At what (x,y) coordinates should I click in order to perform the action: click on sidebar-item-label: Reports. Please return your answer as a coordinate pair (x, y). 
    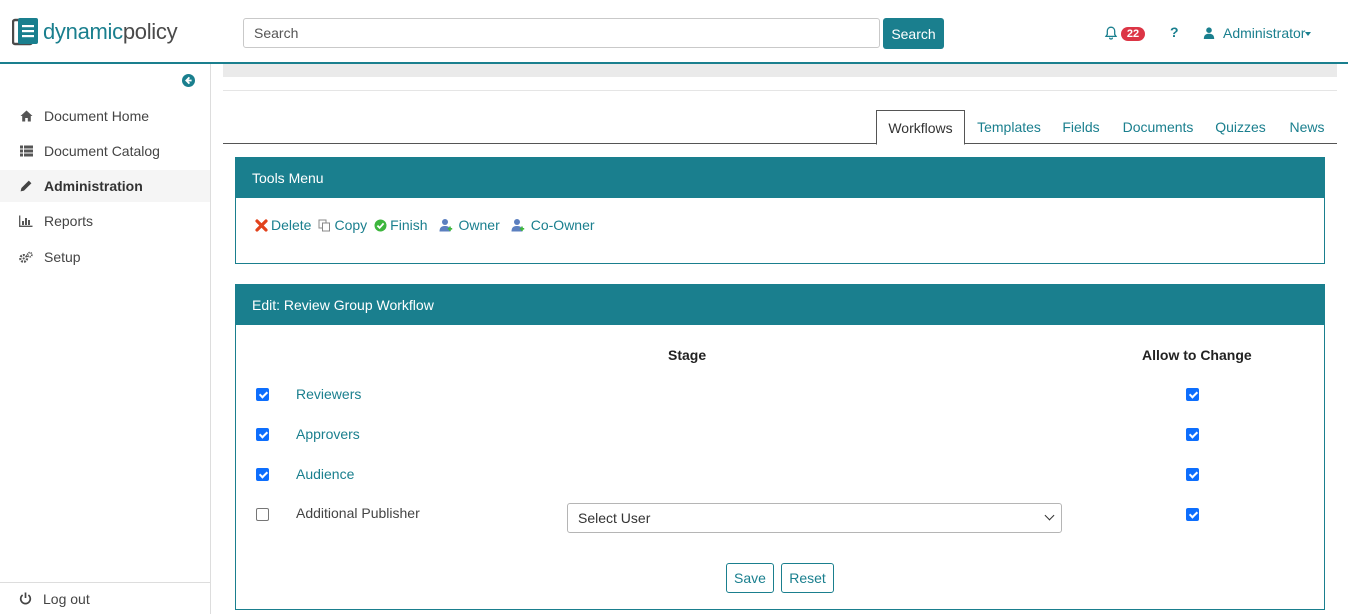
    Looking at the image, I should click on (69, 221).